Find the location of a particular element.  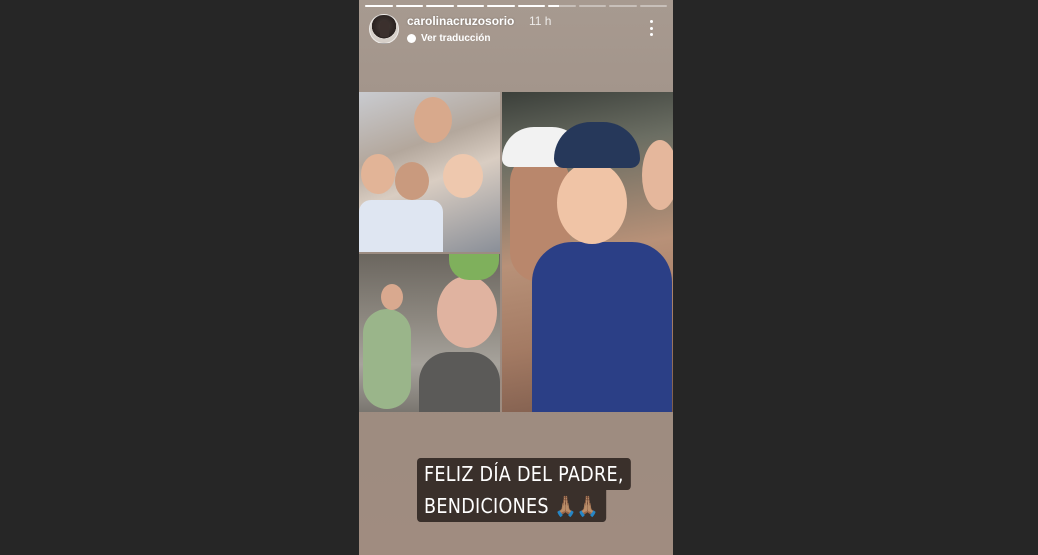

translate-label: Ver traducción is located at coordinates (456, 38).